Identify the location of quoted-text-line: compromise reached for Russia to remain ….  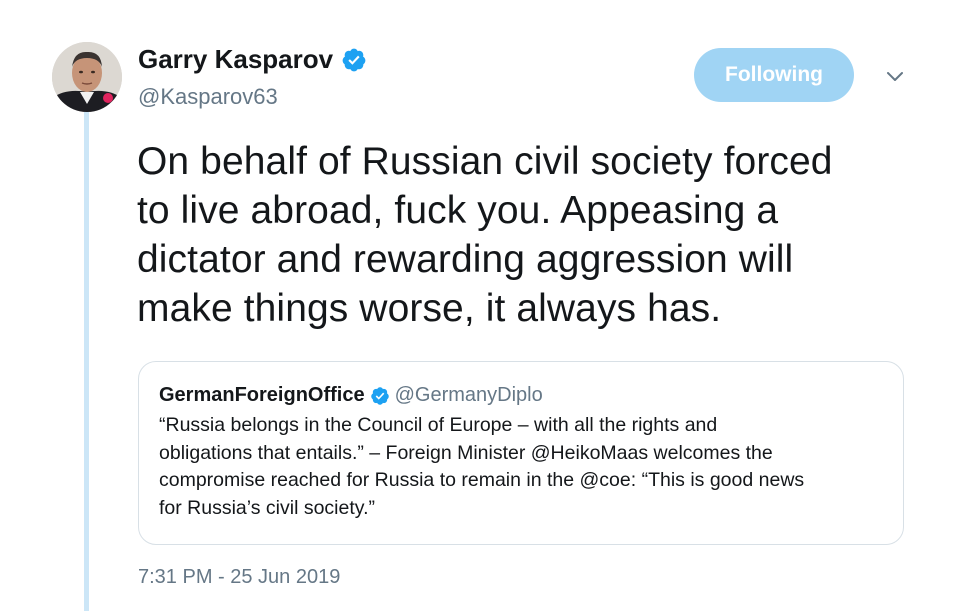
(482, 480).